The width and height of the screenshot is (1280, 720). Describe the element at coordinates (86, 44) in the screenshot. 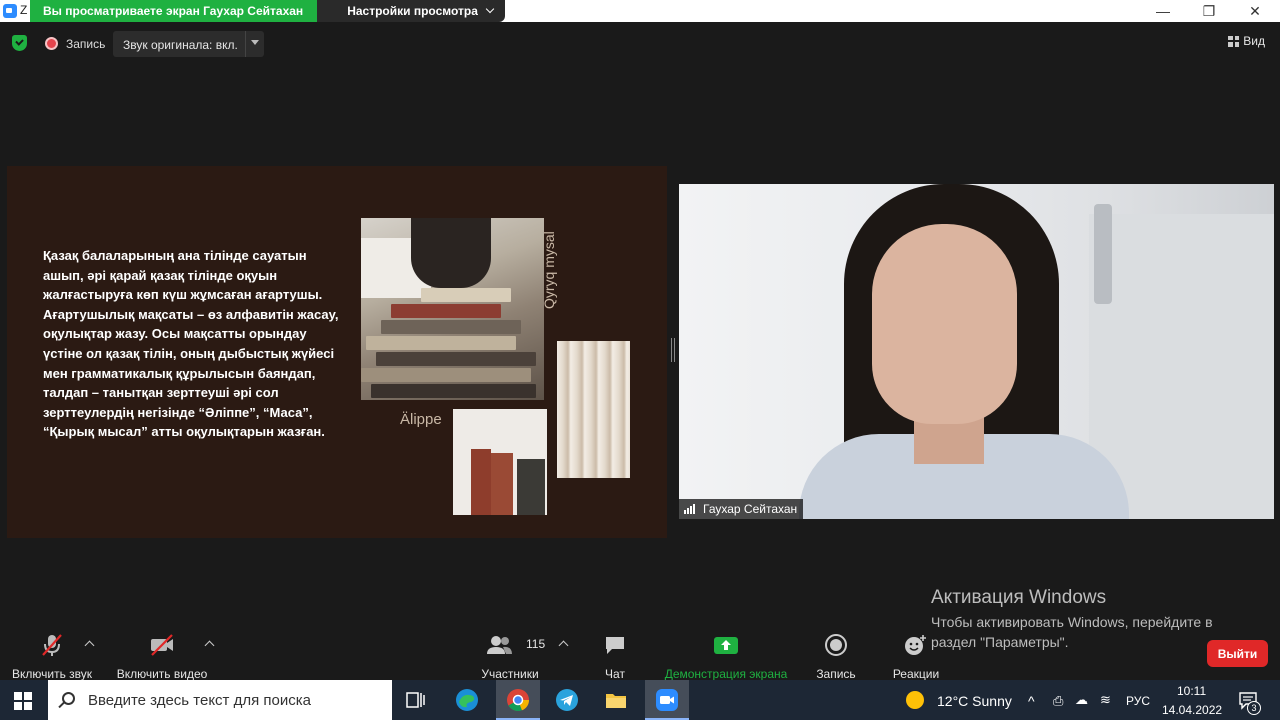

I see `recording-label: Запись` at that location.